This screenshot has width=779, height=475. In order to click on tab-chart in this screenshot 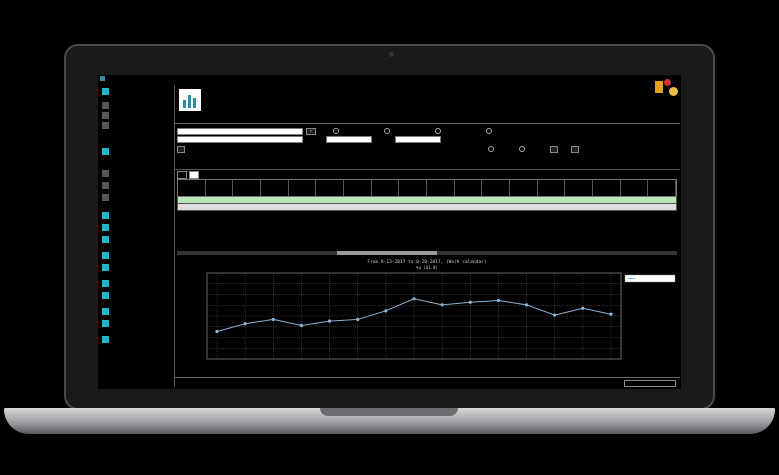, I will do `click(194, 175)`.